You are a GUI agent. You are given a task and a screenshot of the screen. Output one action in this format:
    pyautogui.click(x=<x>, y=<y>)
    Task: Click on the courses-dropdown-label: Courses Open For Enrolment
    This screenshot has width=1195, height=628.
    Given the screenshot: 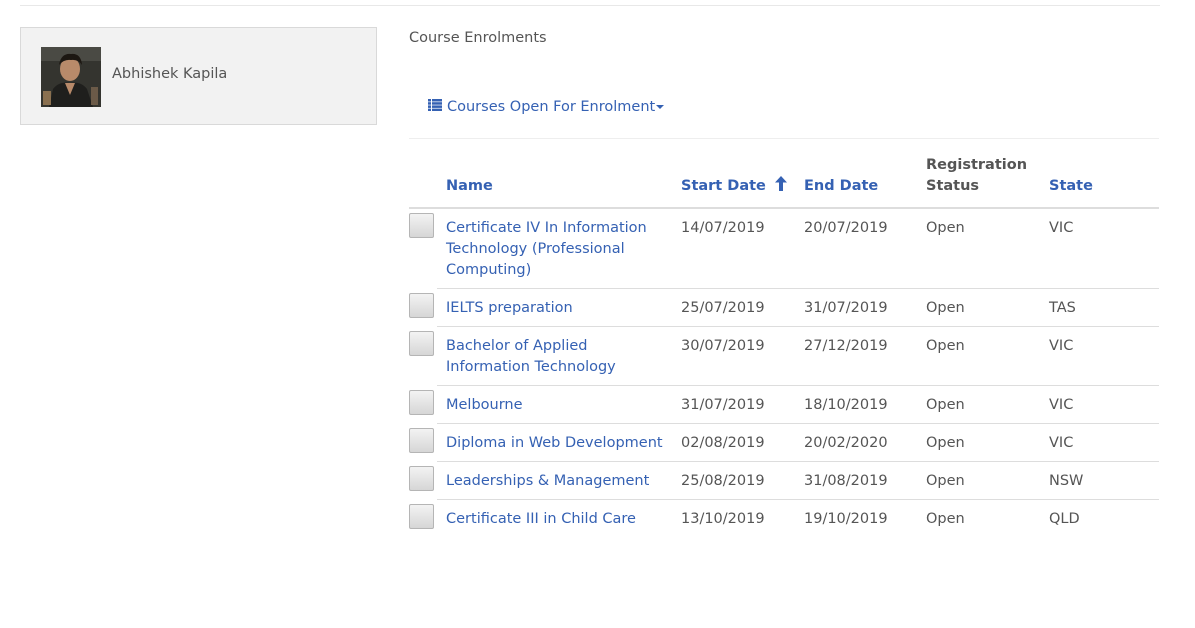 What is the action you would take?
    pyautogui.click(x=551, y=107)
    